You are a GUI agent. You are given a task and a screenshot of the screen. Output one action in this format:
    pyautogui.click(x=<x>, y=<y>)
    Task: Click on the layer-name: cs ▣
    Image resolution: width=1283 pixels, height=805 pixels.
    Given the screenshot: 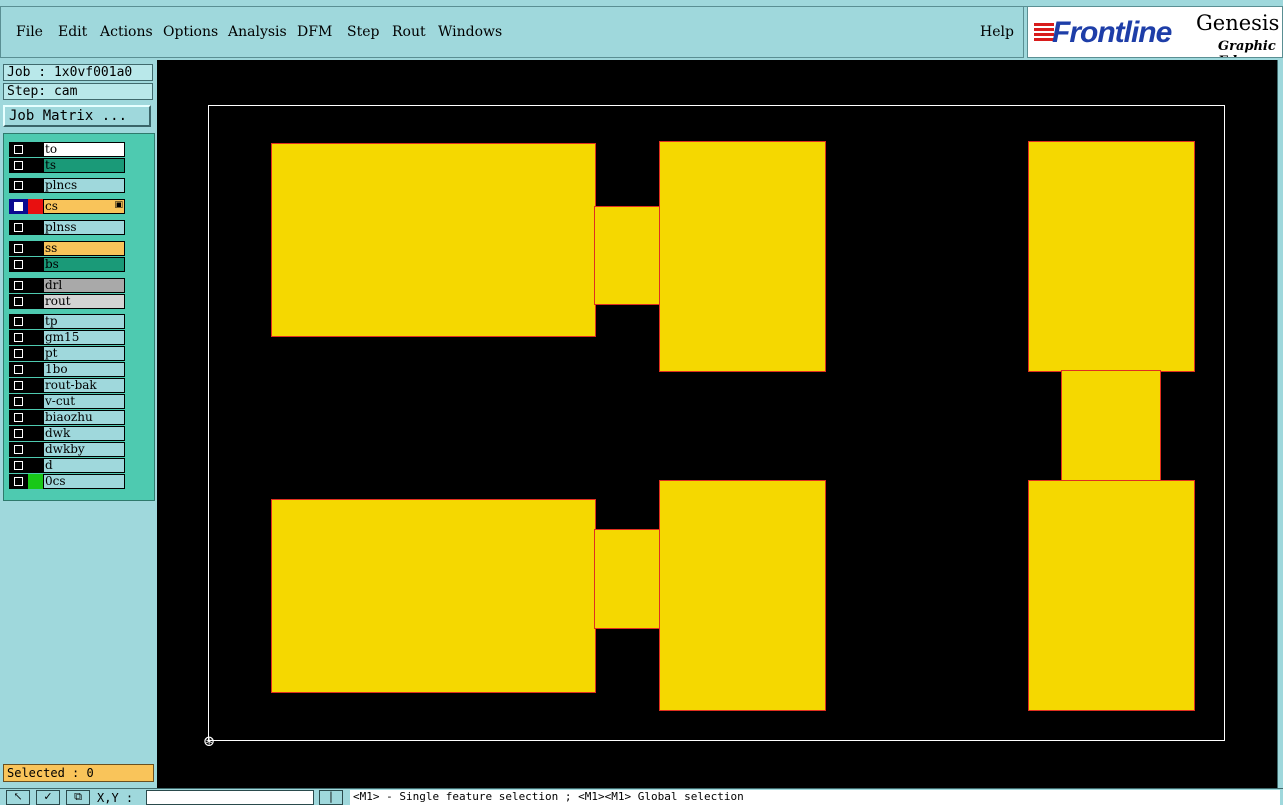 What is the action you would take?
    pyautogui.click(x=84, y=206)
    